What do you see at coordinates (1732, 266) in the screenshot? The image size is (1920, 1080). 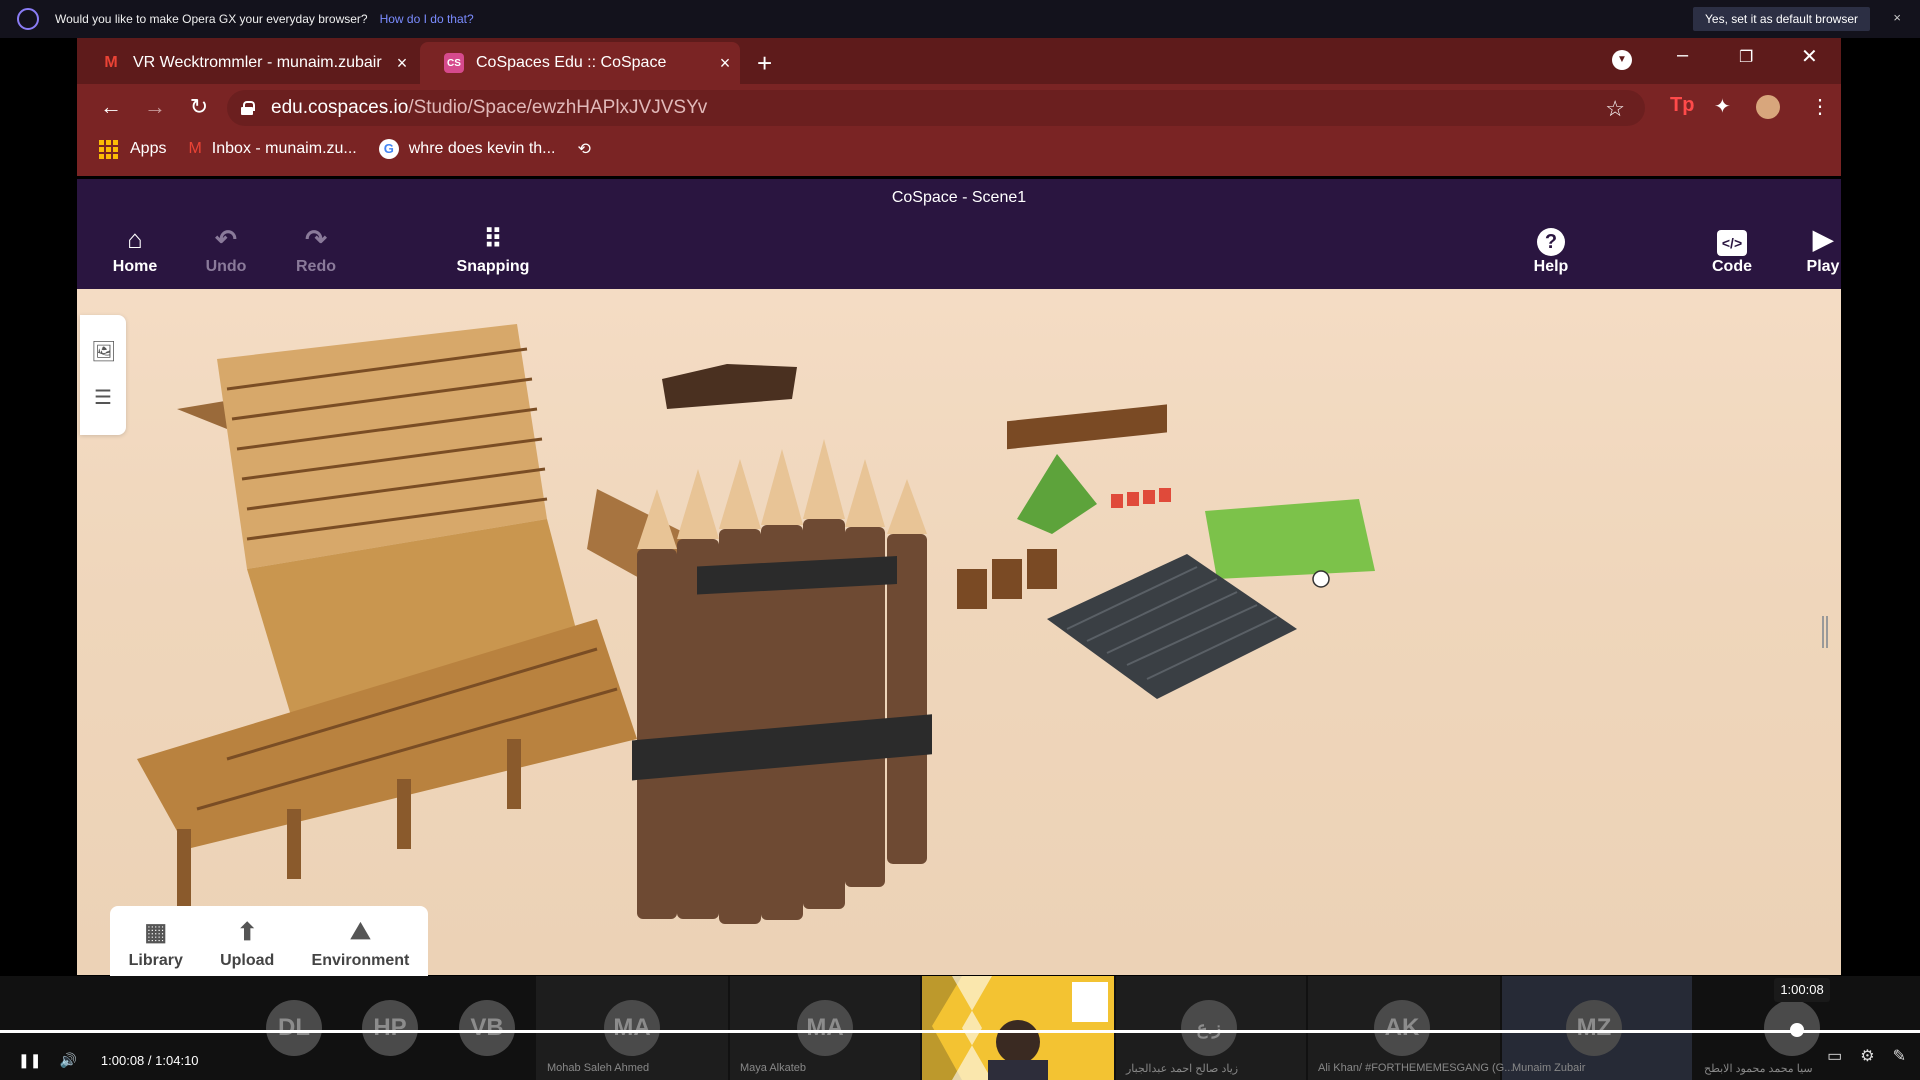 I see `code-label: Code` at bounding box center [1732, 266].